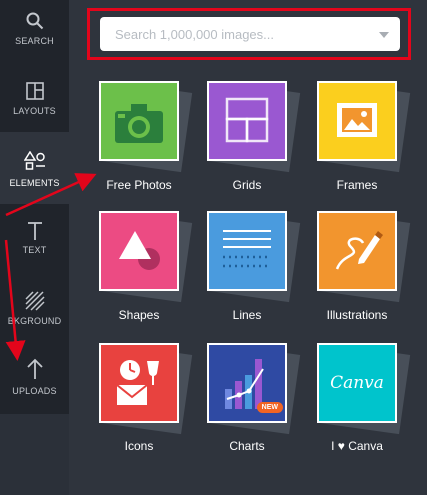 The width and height of the screenshot is (427, 495). I want to click on sidebar-item-search: SEARCH, so click(34, 34).